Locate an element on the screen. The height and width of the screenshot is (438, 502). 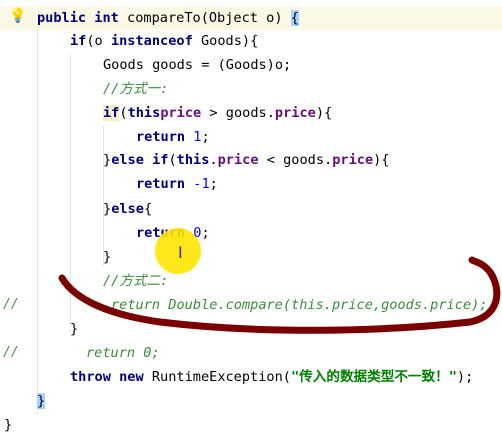
text-cursor-icon: I is located at coordinates (180, 252).